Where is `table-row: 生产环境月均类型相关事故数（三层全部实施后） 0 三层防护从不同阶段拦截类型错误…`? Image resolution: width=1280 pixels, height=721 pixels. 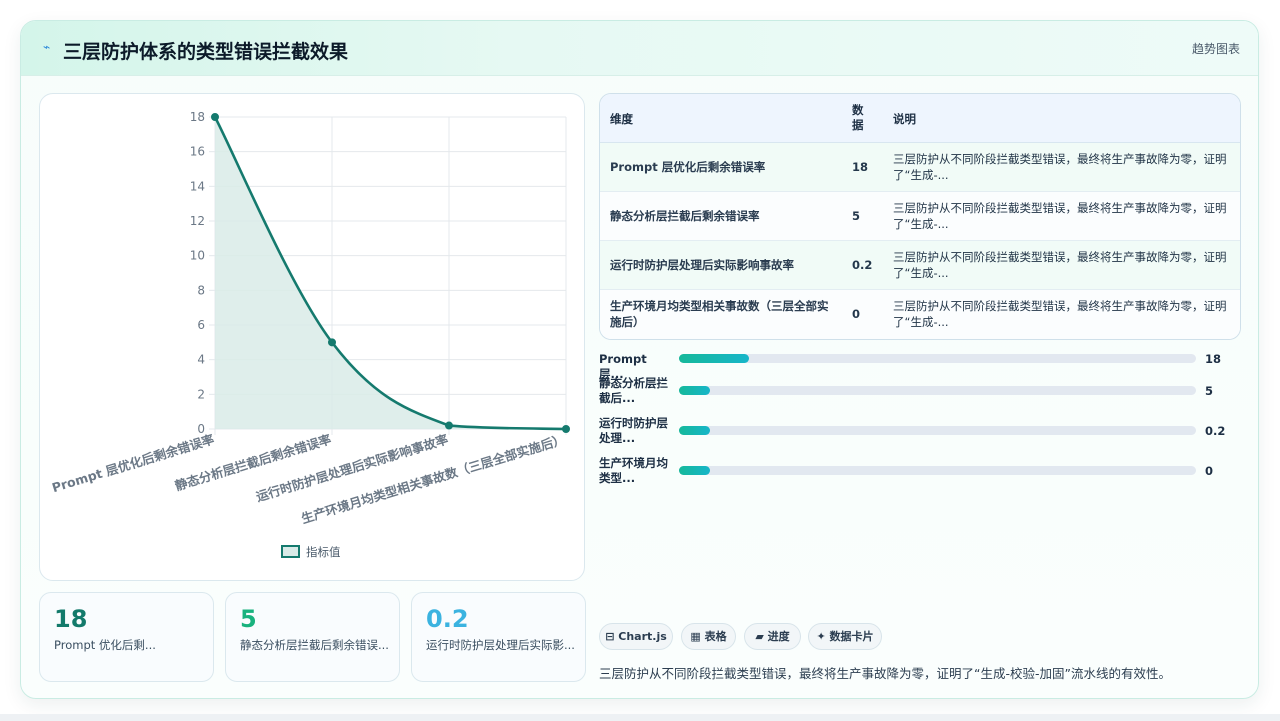
table-row: 生产环境月均类型相关事故数（三层全部实施后） 0 三层防护从不同阶段拦截类型错误… is located at coordinates (920, 314).